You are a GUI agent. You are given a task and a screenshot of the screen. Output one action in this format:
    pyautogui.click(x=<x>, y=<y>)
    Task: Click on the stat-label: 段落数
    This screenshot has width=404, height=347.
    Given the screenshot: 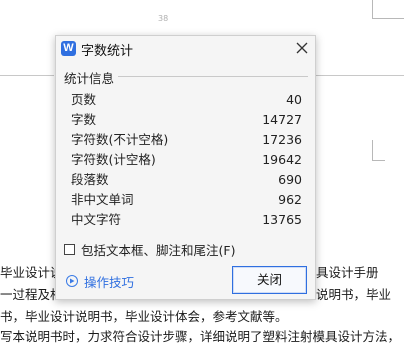 What is the action you would take?
    pyautogui.click(x=90, y=179)
    